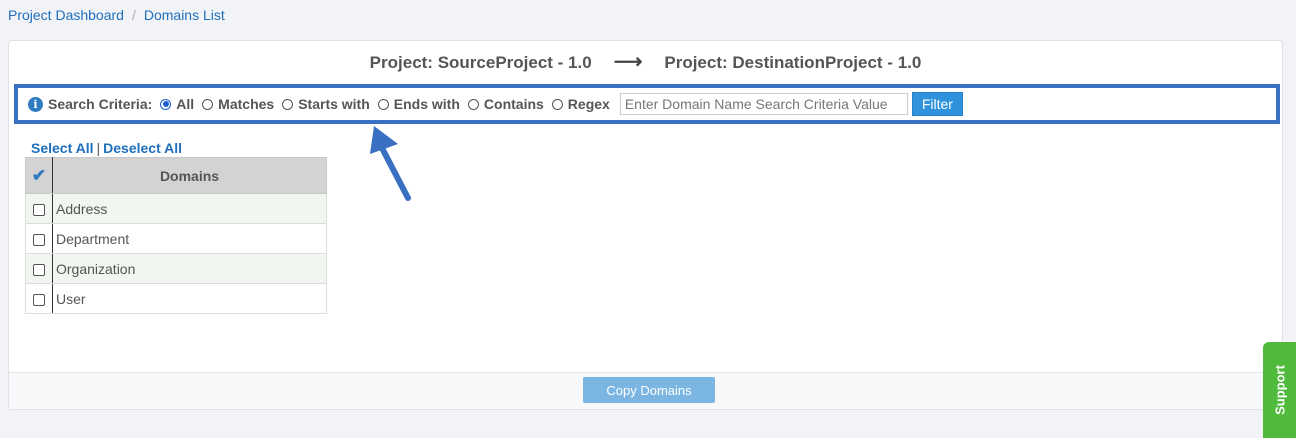 The image size is (1296, 438). I want to click on radio-ends-with-label: Ends with, so click(427, 104).